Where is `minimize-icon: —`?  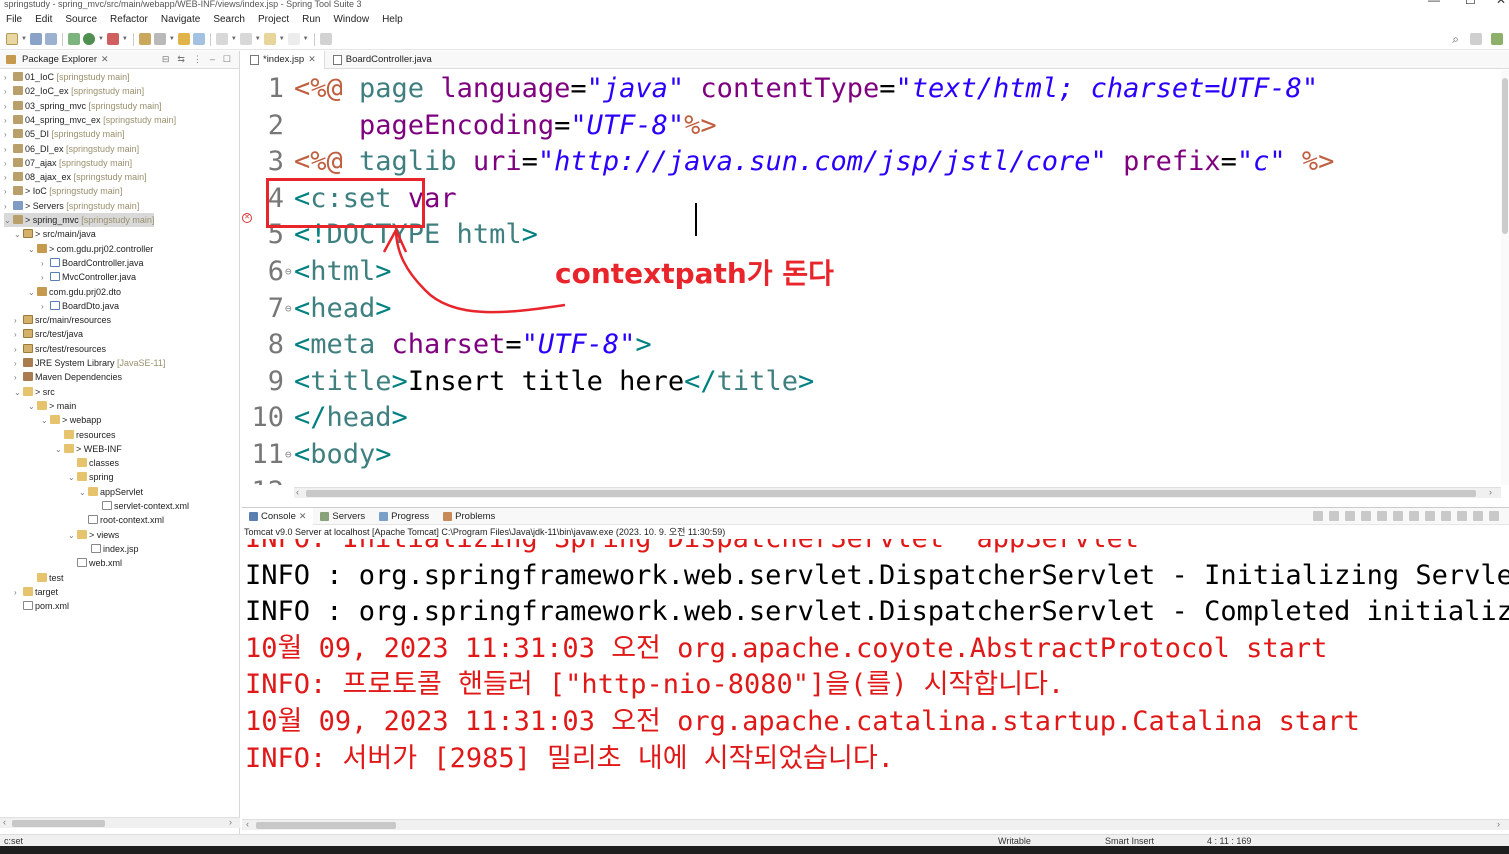 minimize-icon: — is located at coordinates (1434, 3).